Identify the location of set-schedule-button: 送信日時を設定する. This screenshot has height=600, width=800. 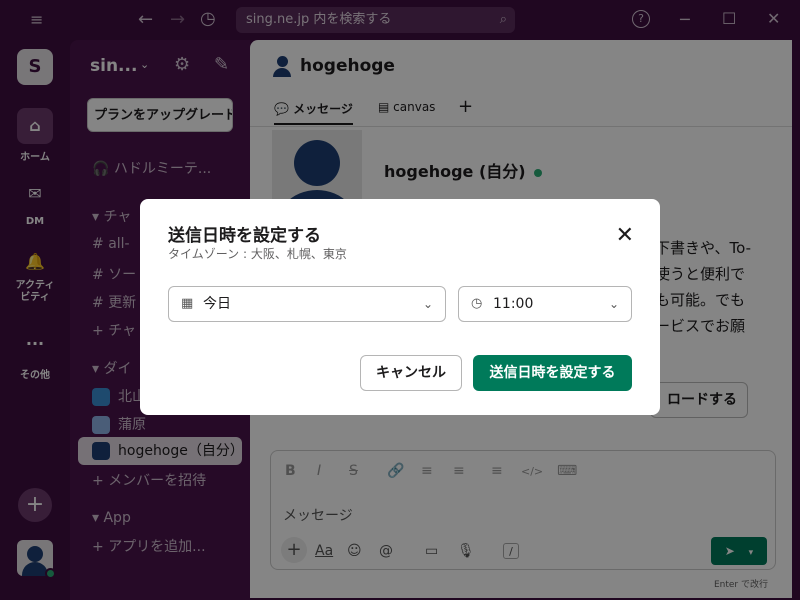
(552, 373).